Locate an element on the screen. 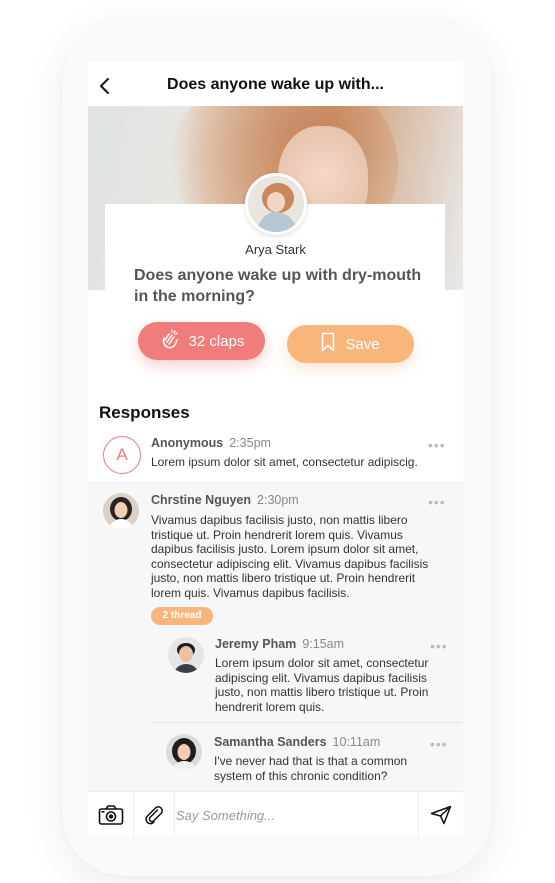 The image size is (555, 883). back-chevron-icon is located at coordinates (105, 86).